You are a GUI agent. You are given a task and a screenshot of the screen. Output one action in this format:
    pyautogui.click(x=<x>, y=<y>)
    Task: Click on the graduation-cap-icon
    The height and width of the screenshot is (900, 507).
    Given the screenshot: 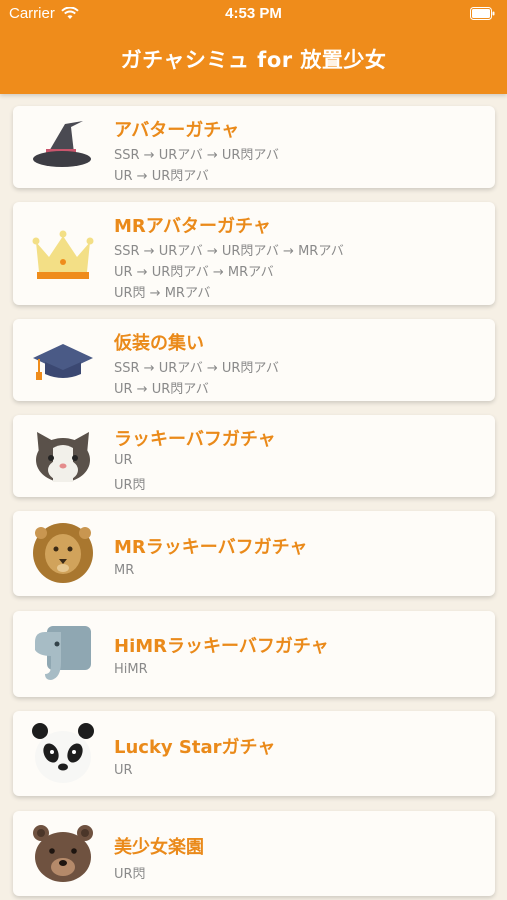 What is the action you would take?
    pyautogui.click(x=63, y=362)
    